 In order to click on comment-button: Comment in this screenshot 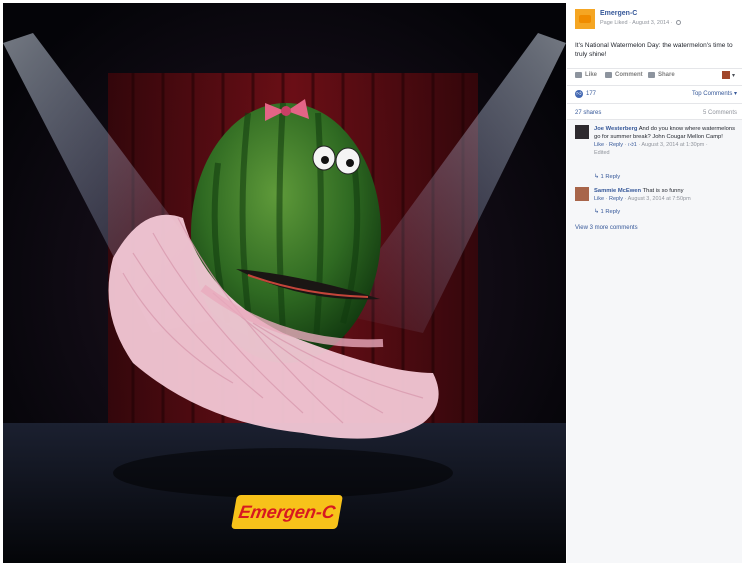, I will do `click(624, 75)`.